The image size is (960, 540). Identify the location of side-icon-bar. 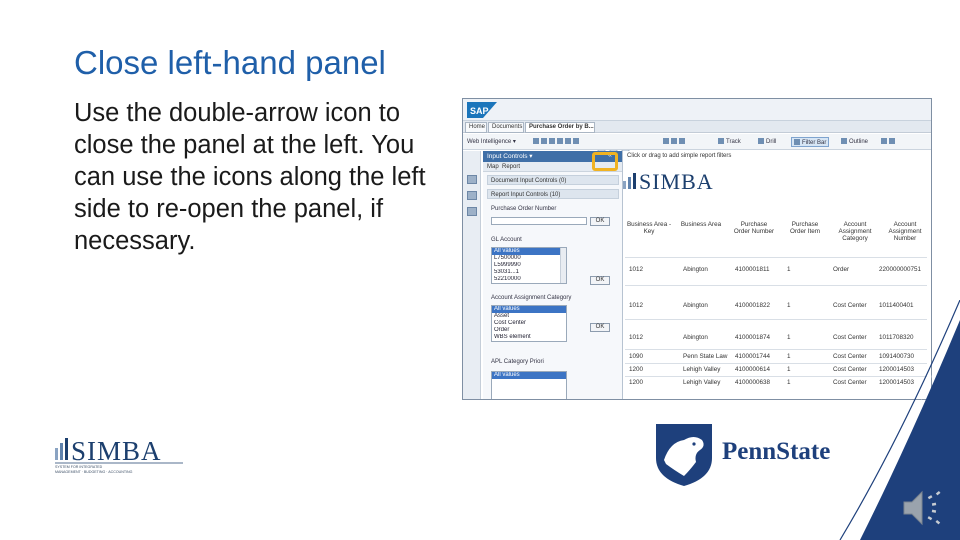
(472, 275).